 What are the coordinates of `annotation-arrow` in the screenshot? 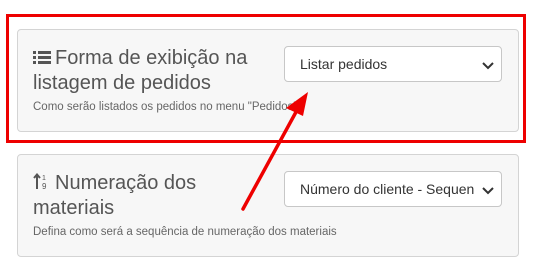 It's located at (274, 151).